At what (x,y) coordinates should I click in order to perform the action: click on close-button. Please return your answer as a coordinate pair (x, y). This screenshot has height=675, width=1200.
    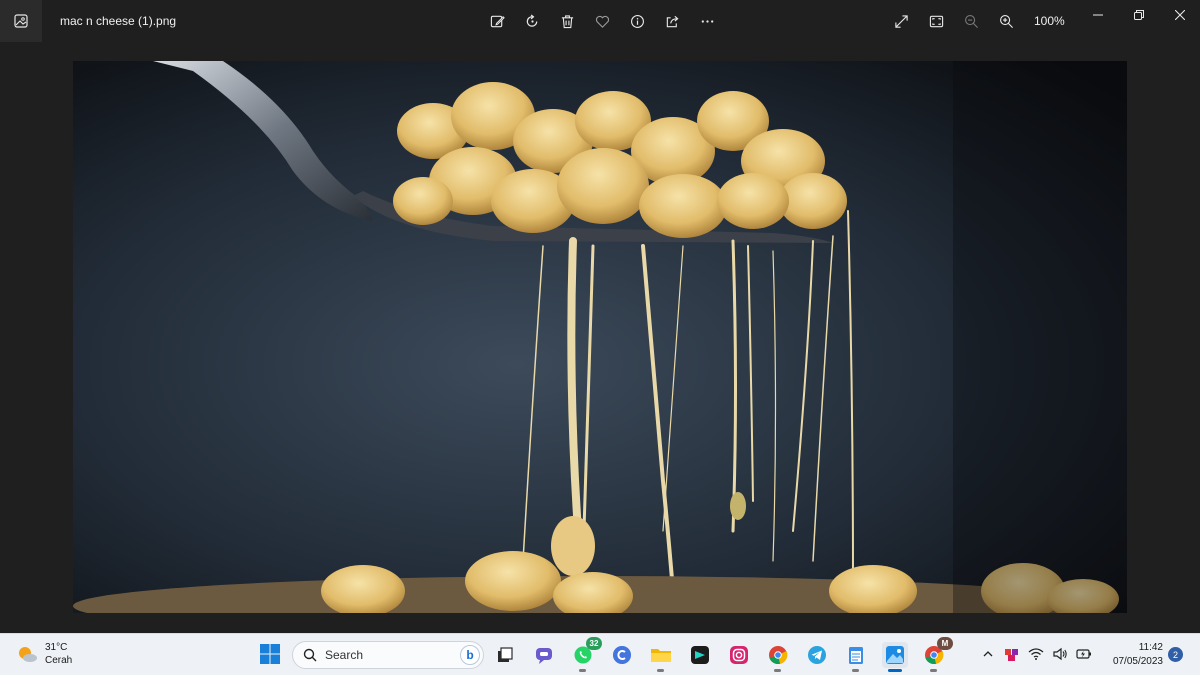
    Looking at the image, I should click on (1179, 15).